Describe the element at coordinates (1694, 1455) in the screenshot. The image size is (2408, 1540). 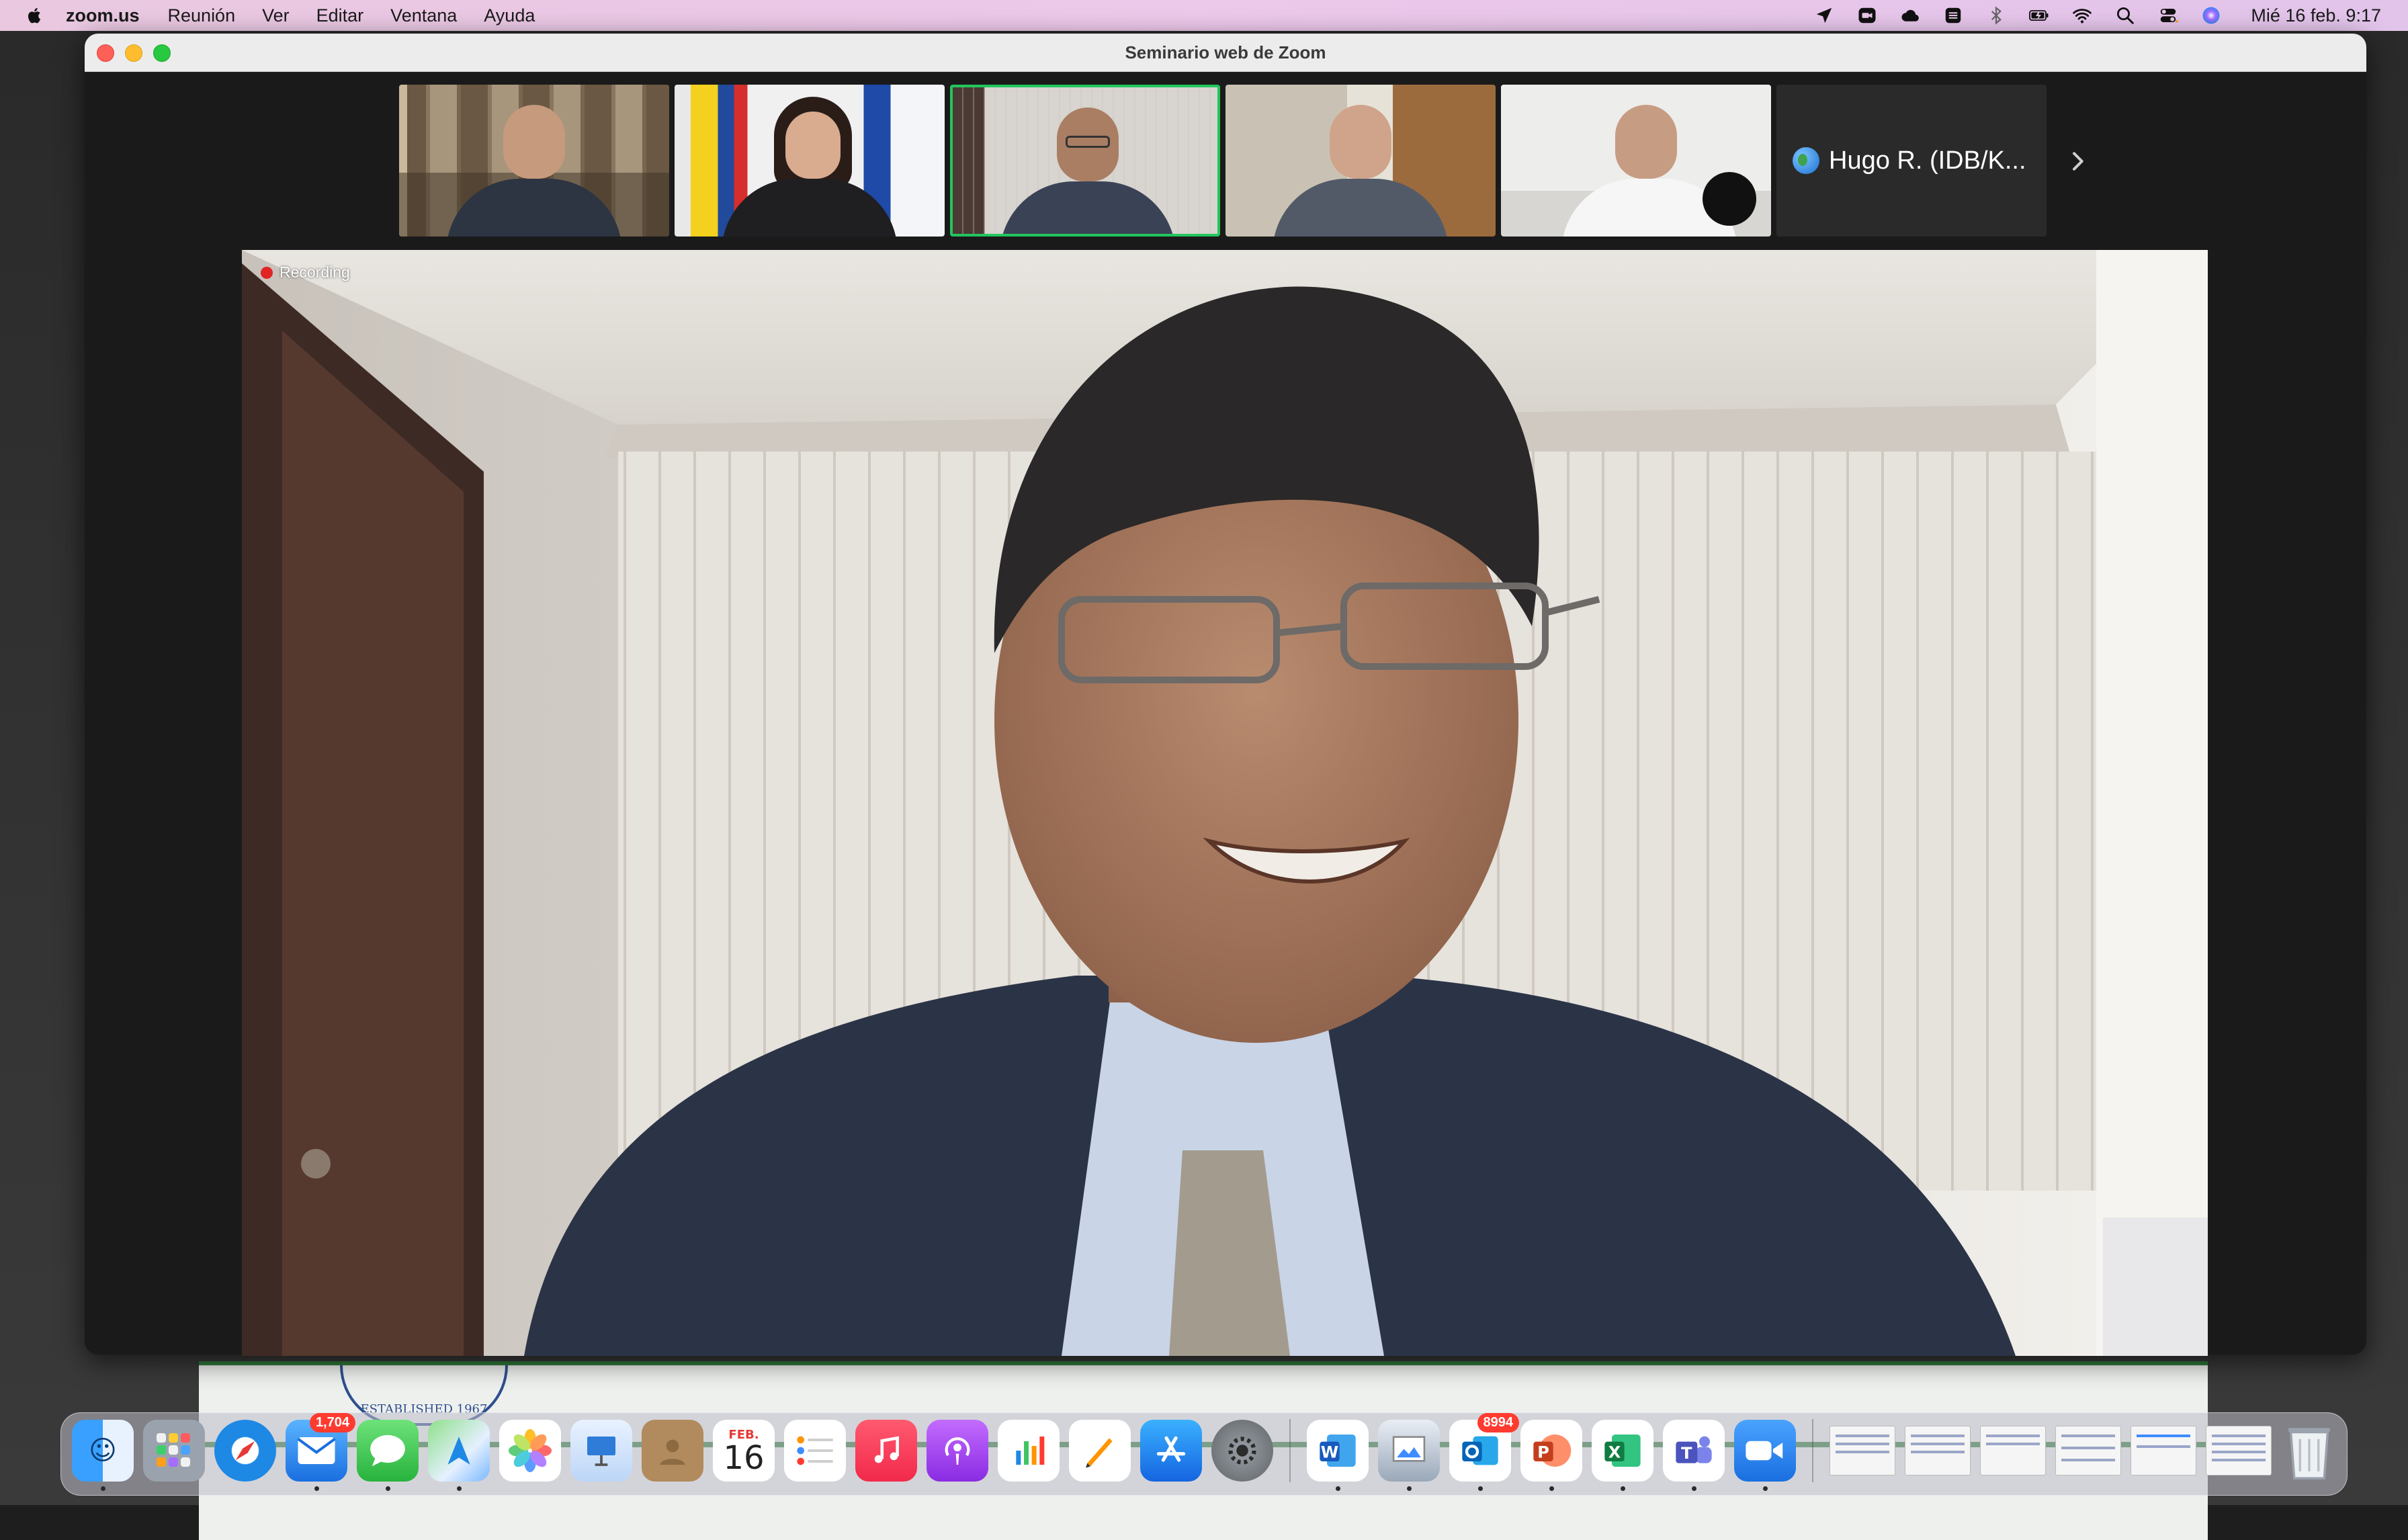
I see `teams-icon: T` at that location.